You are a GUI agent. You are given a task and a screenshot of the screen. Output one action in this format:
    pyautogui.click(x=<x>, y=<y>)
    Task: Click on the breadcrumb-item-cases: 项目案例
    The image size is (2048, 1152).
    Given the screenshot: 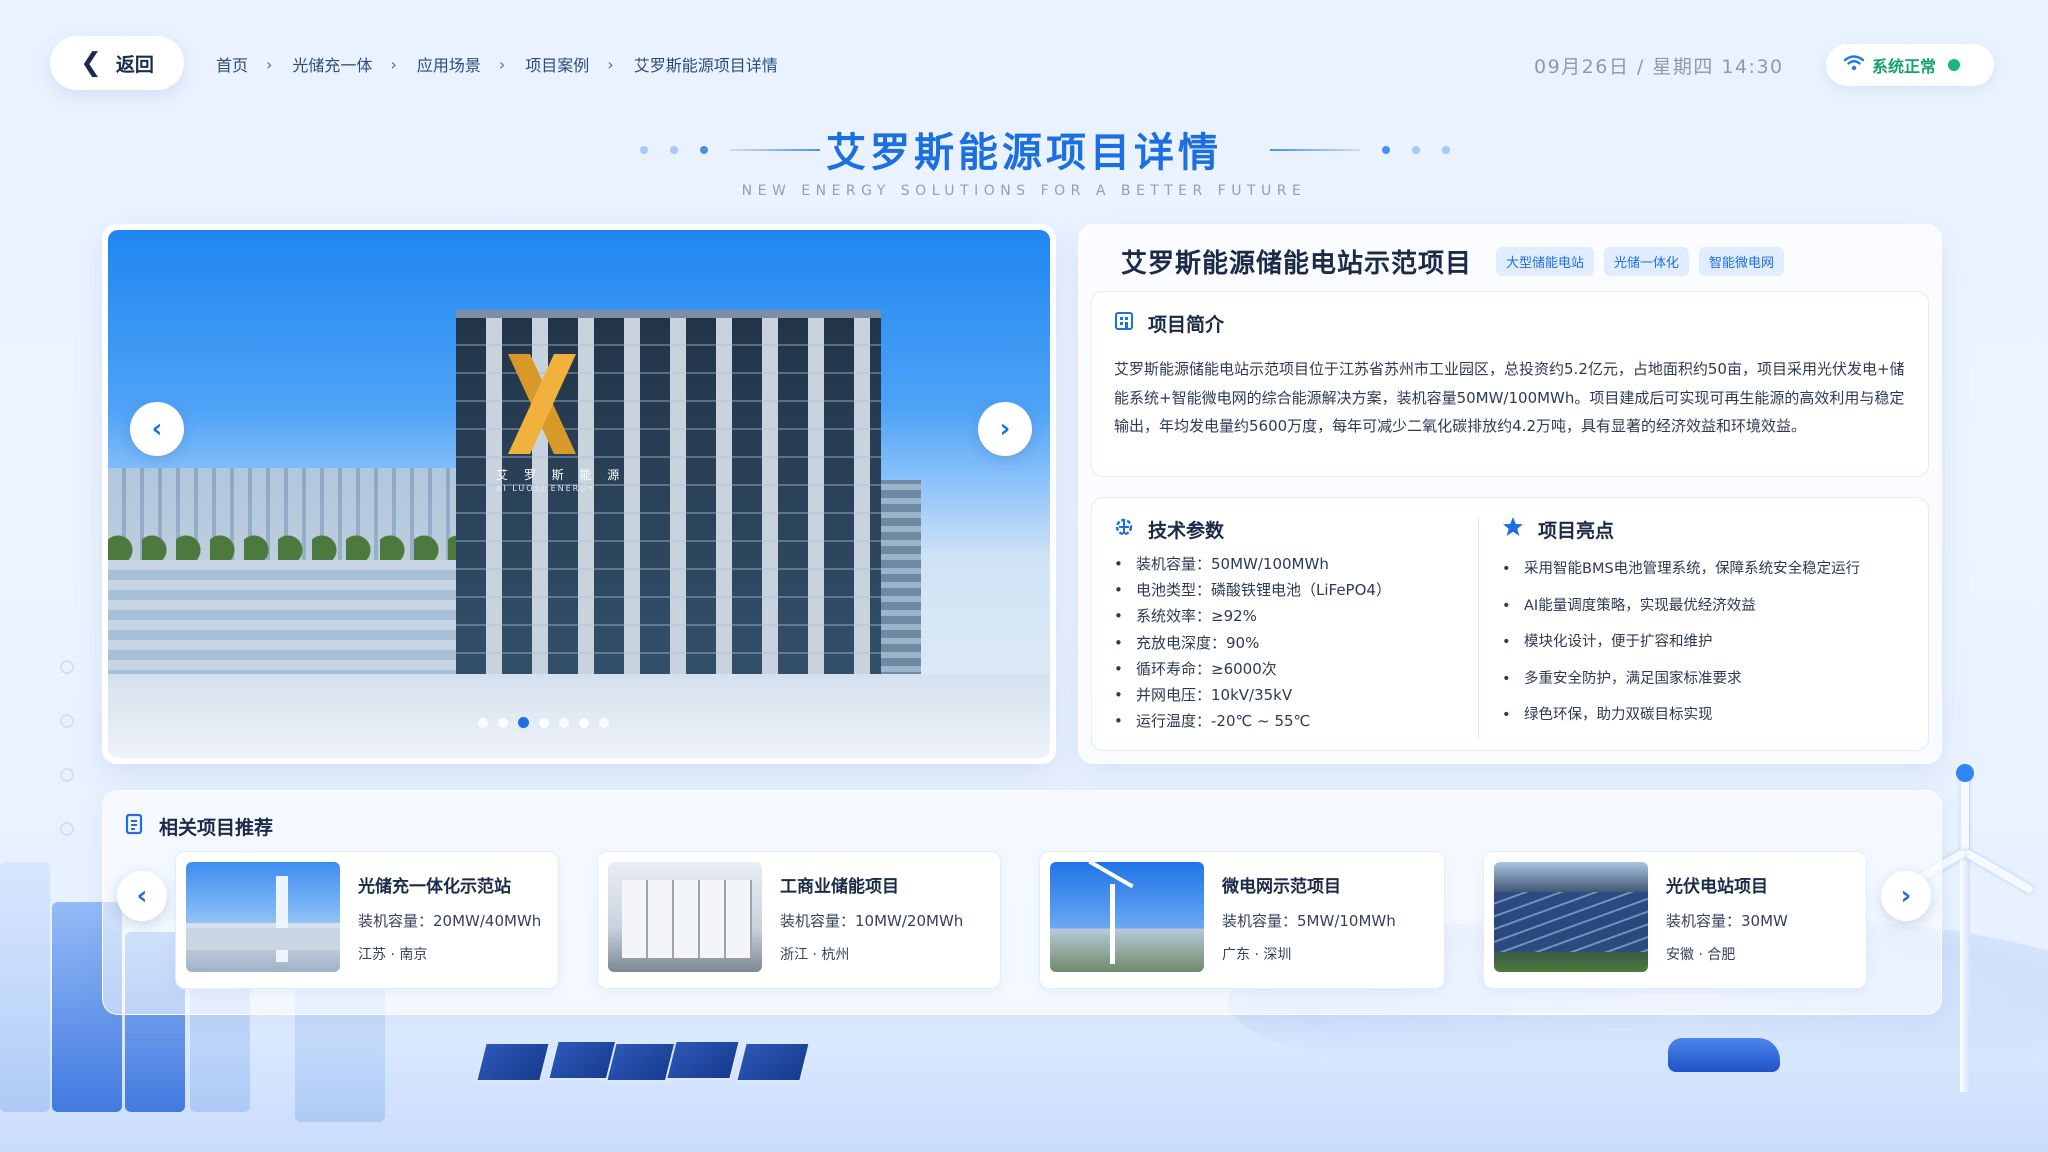 What is the action you would take?
    pyautogui.click(x=557, y=64)
    